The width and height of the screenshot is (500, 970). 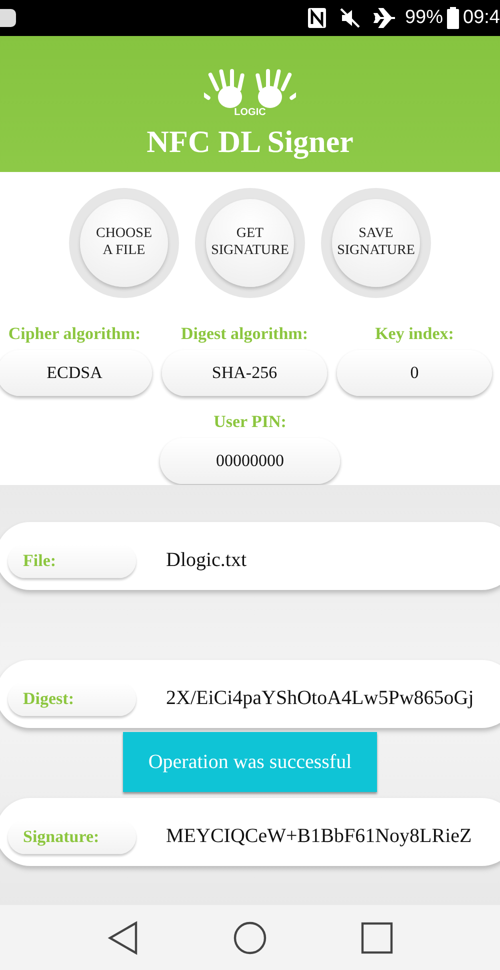 I want to click on field-label: User PIN:, so click(x=250, y=422).